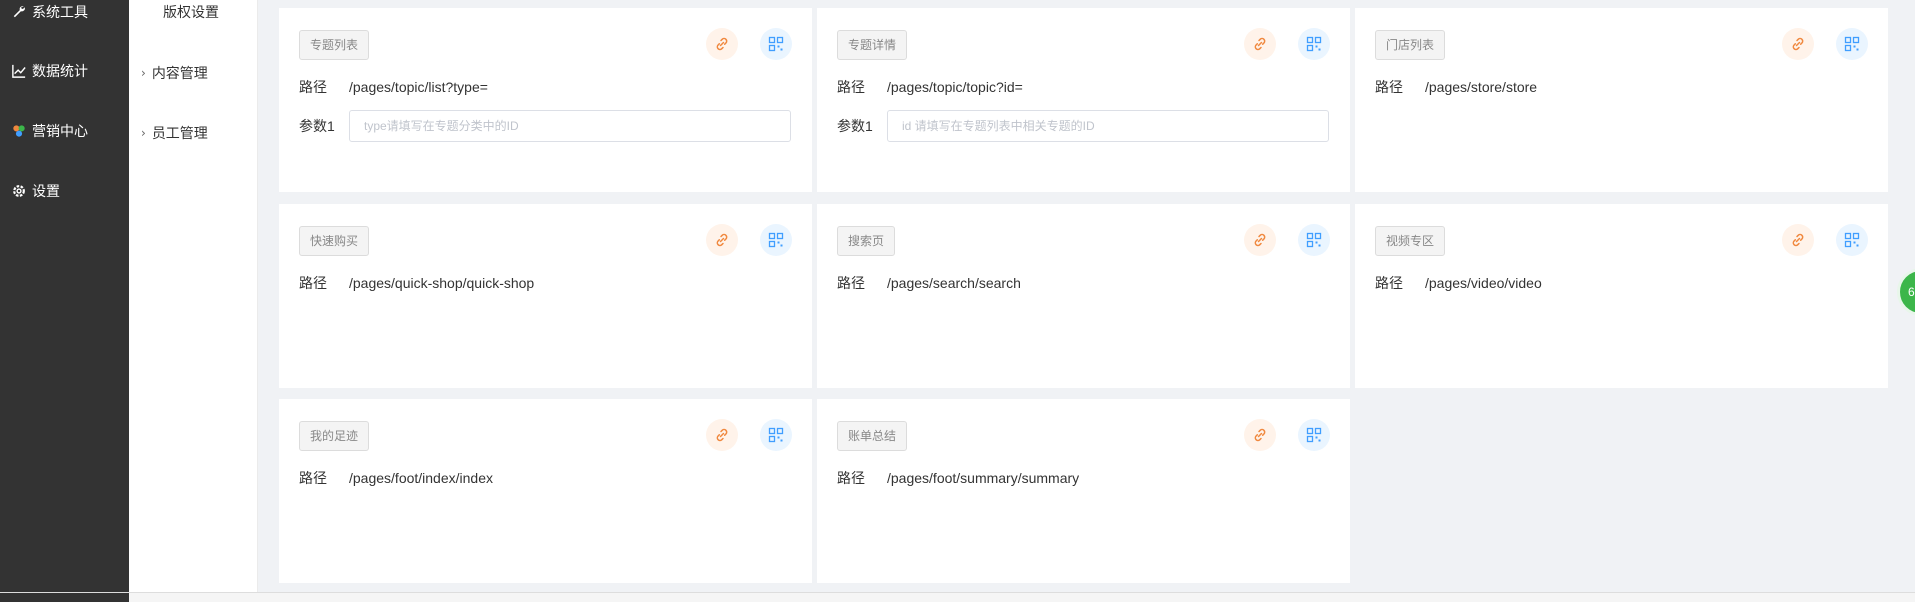  I want to click on card-tag: 我的足迹, so click(334, 436).